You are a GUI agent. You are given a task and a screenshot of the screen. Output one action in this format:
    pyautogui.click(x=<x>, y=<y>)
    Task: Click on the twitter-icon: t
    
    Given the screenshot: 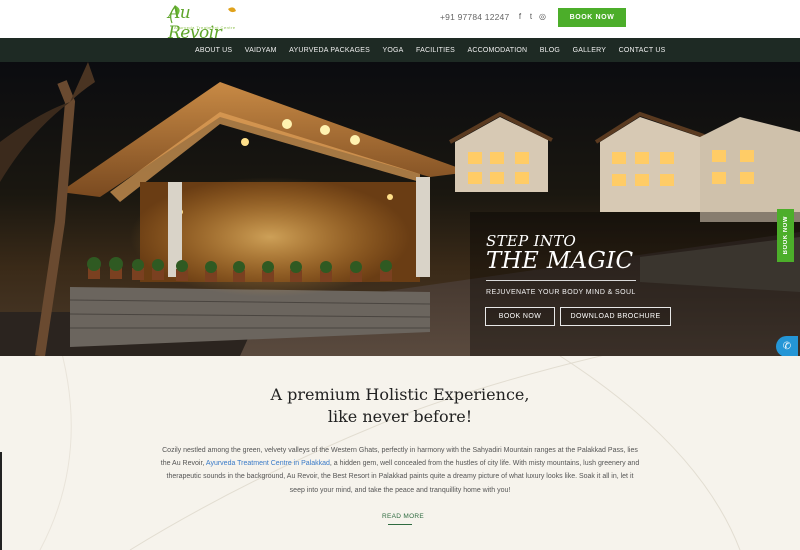 What is the action you would take?
    pyautogui.click(x=531, y=16)
    